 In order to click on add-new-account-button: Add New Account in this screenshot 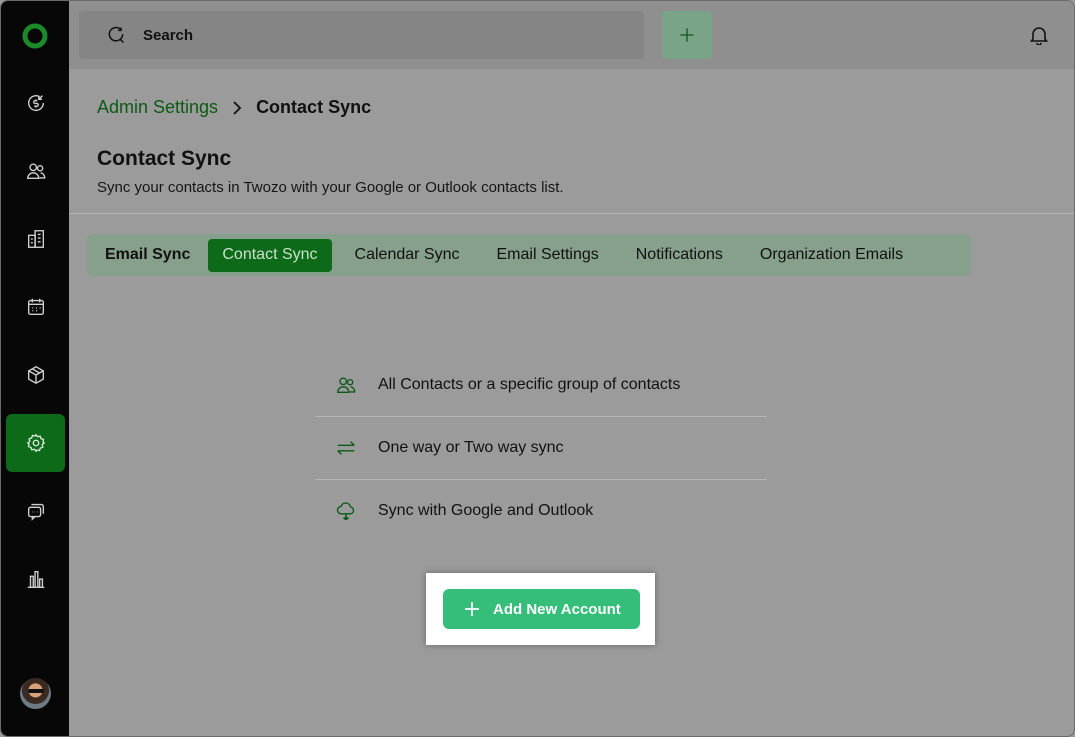, I will do `click(541, 609)`.